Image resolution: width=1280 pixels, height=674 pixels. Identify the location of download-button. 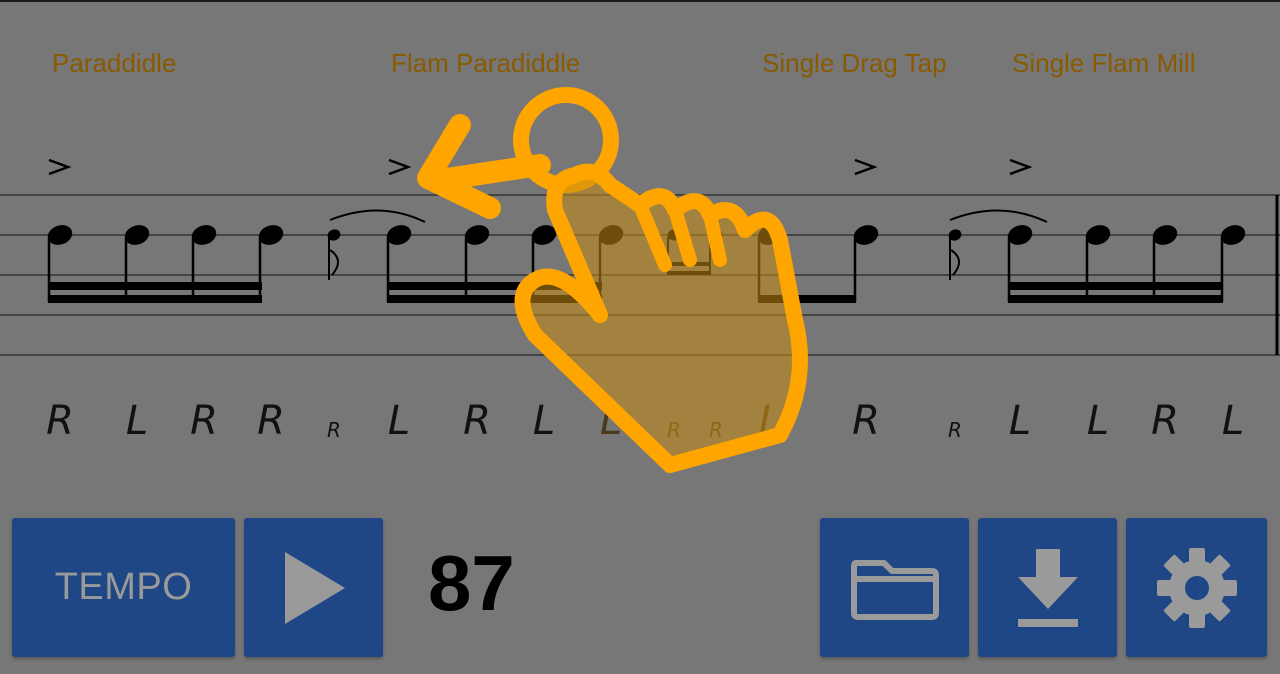
(1047, 587).